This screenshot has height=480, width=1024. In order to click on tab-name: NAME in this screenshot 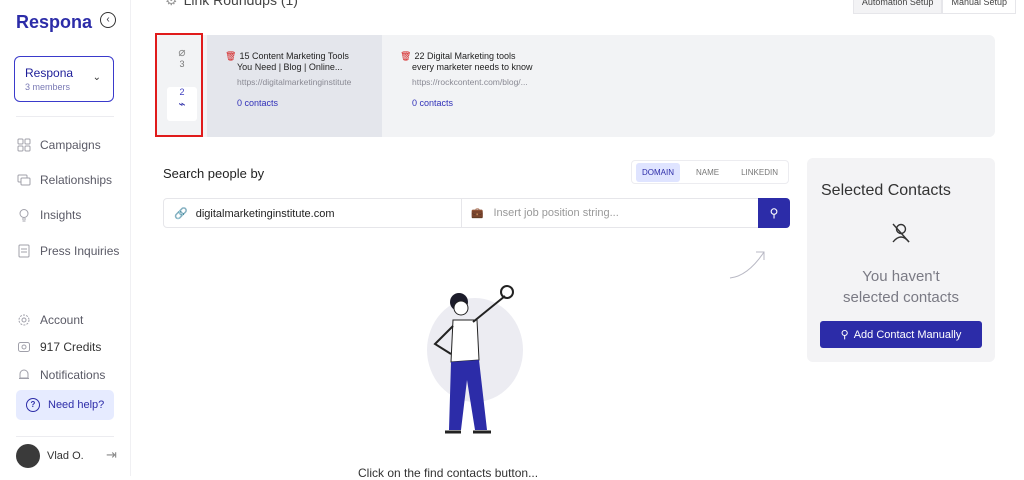, I will do `click(707, 172)`.